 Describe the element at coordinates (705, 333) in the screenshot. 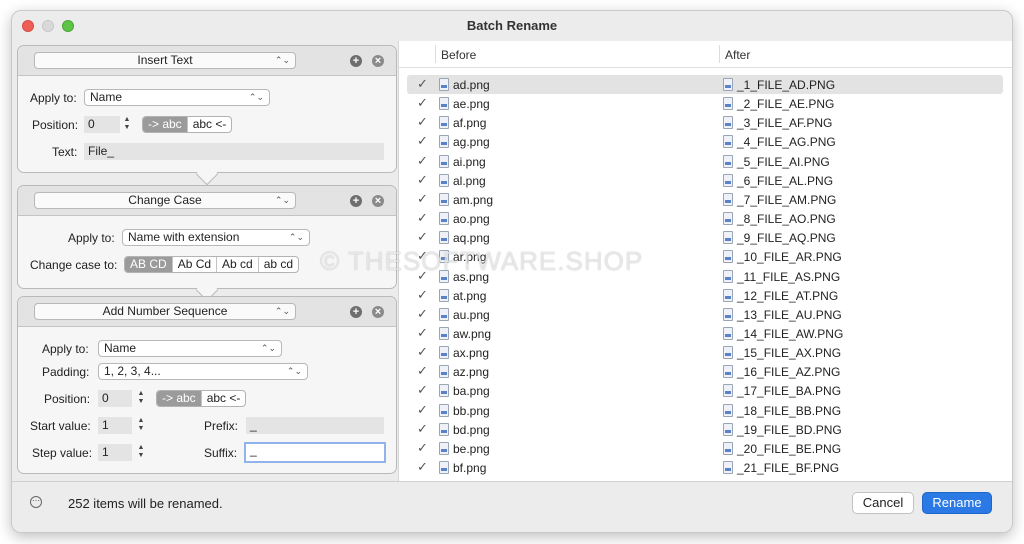

I see `table-row: ✓ aw.png _14_FILE_AW.PNG` at that location.